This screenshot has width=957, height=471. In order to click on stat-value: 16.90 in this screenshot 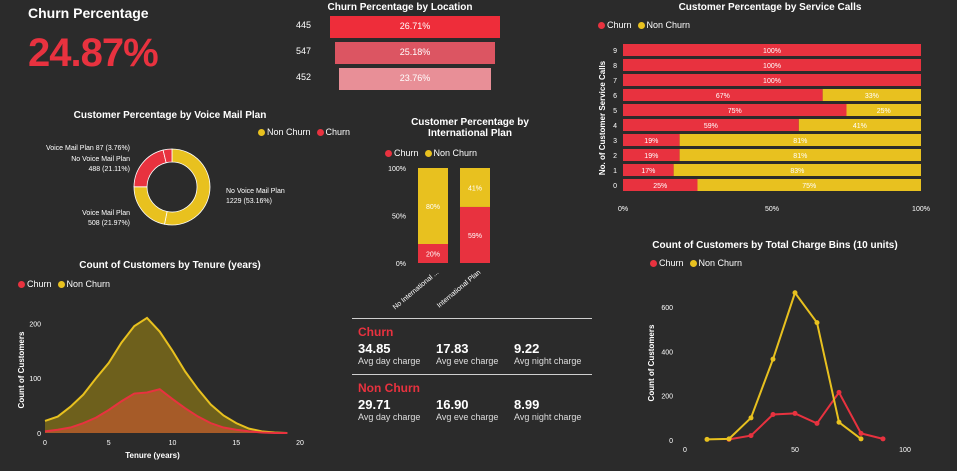, I will do `click(452, 404)`.